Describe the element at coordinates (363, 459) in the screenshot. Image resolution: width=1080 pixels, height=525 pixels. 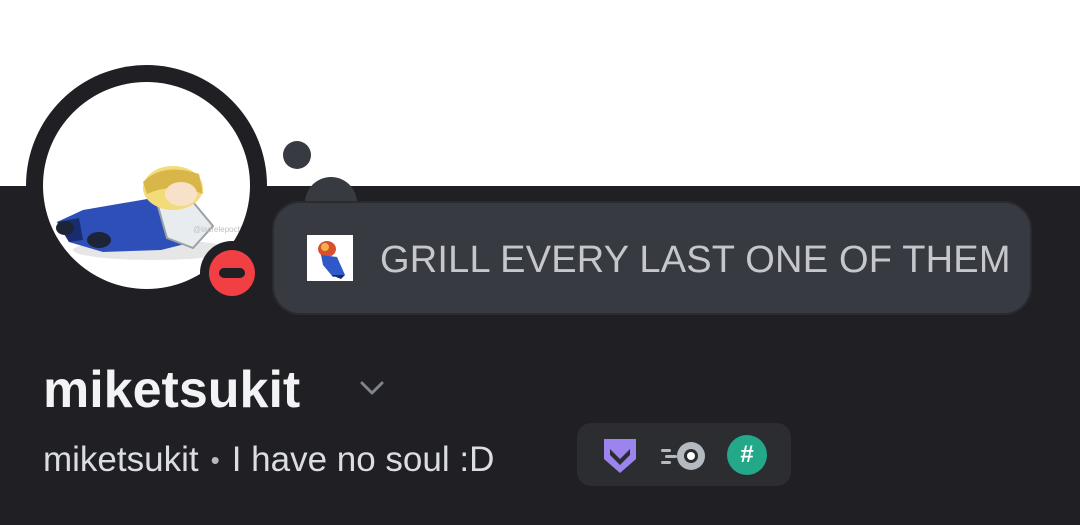
I see `pronouns-text: I have no soul :D` at that location.